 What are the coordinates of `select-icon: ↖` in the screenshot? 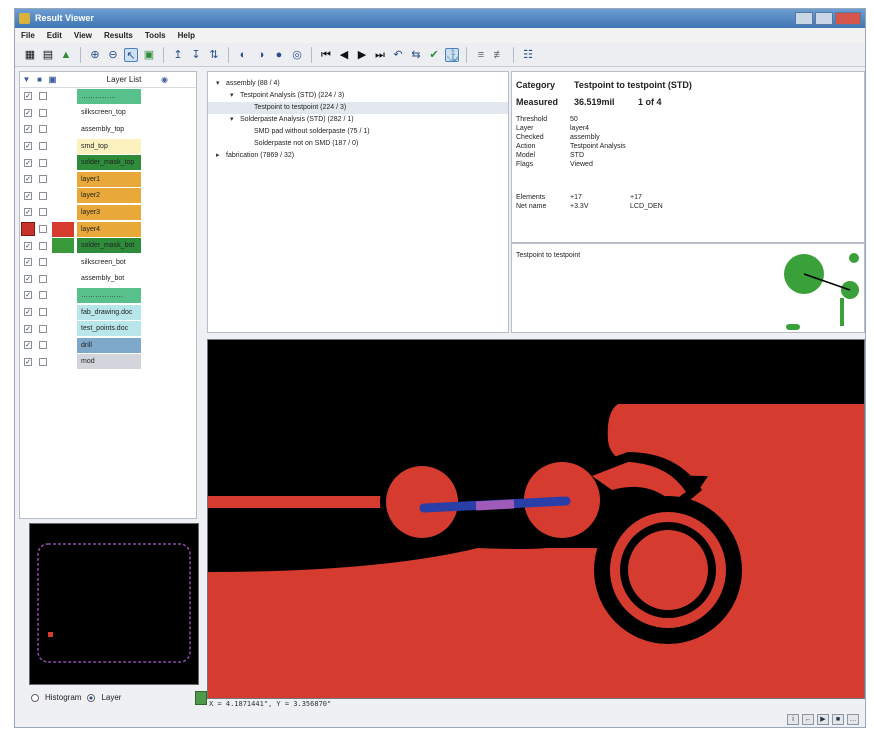 It's located at (131, 54).